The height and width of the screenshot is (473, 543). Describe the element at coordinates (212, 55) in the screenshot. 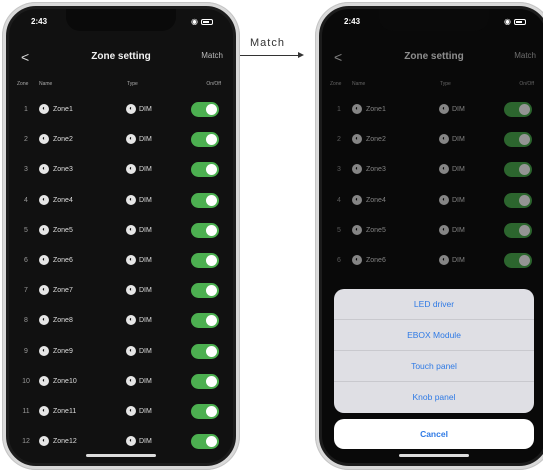

I see `match-button: Match` at that location.